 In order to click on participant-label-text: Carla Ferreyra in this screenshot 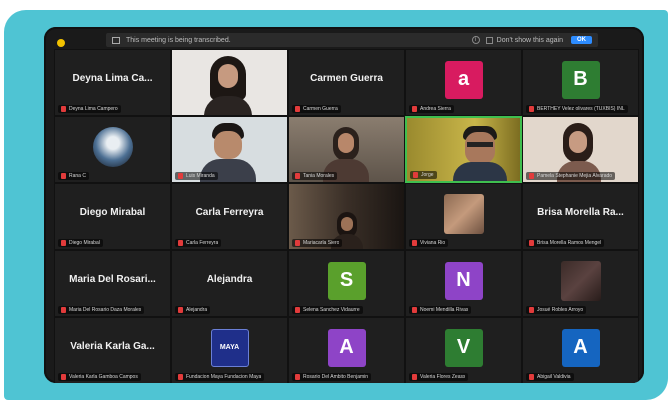, I will do `click(202, 243)`.